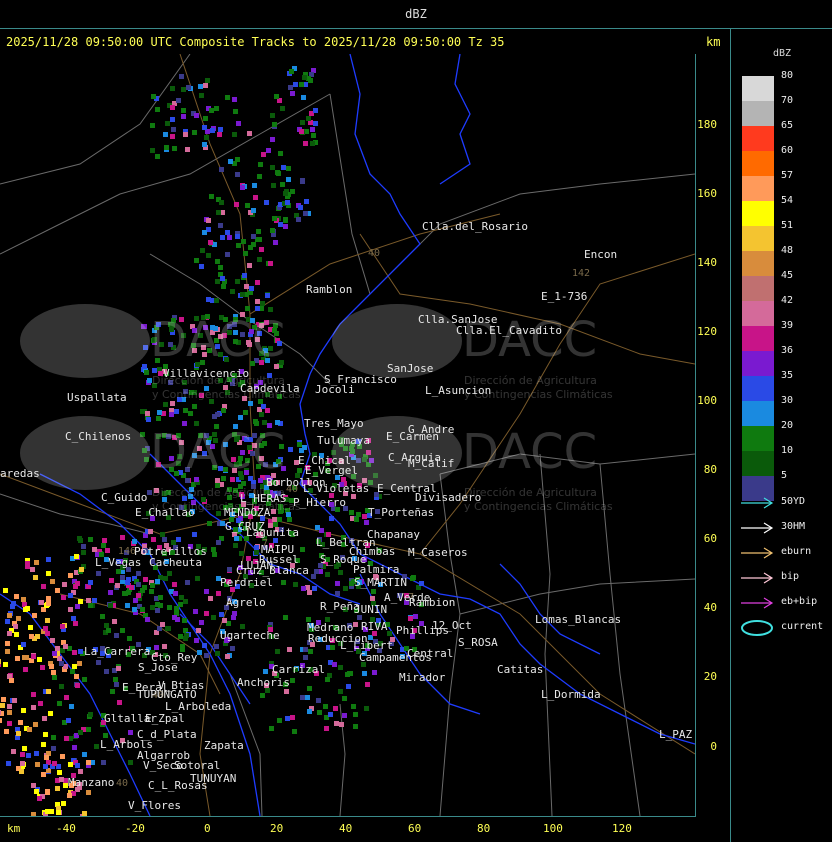 The image size is (832, 842). I want to click on x-tick-label: 100, so click(553, 828).